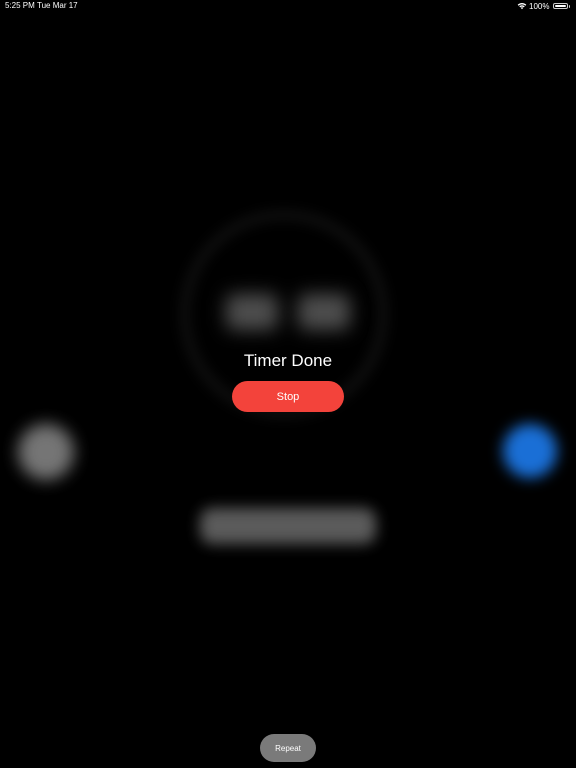  Describe the element at coordinates (288, 526) in the screenshot. I see `blurred-sound-selector` at that location.